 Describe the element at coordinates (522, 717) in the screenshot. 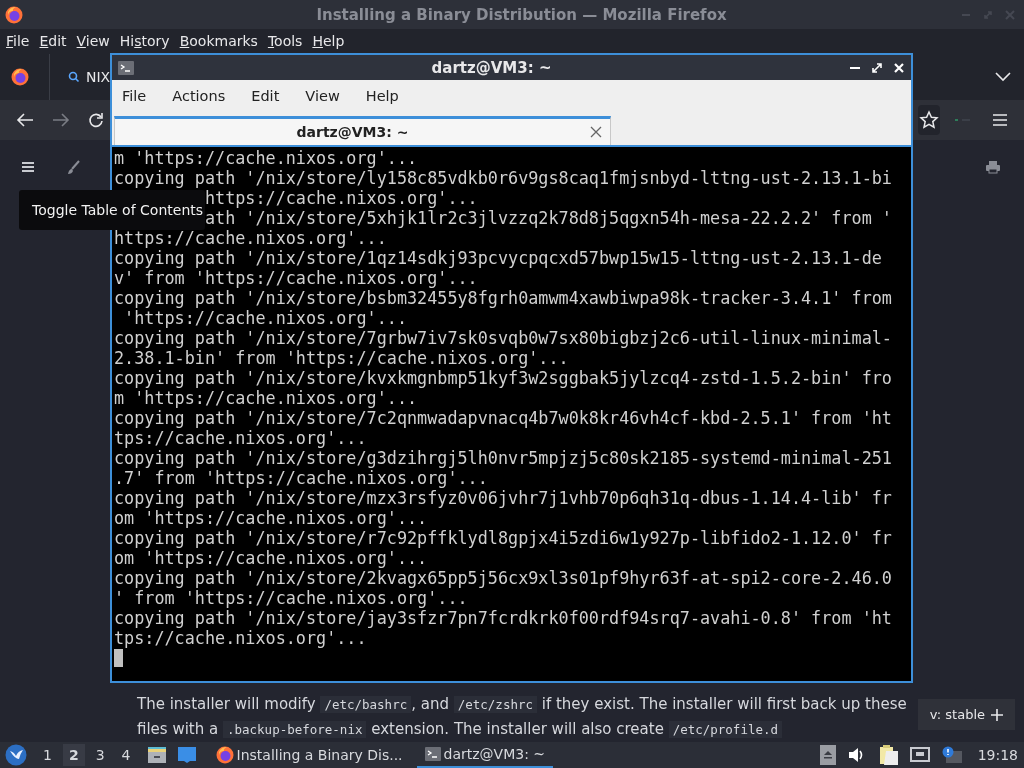

I see `paragraph: The installer will modify /etc/bashrc , and /etc/zshrc if they exist. The installer will first back up these files with a .backup-before-nix extension. The installer will also create /etc/profile.d` at that location.